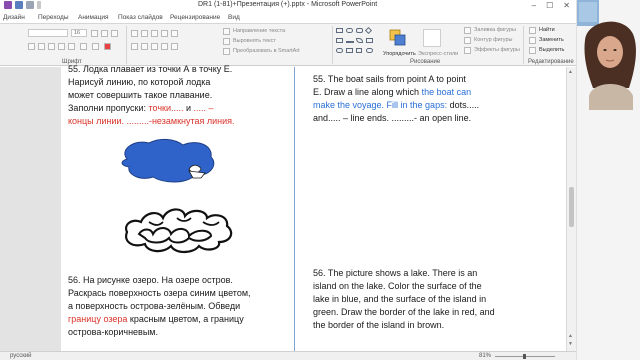 This screenshot has width=640, height=360. Describe the element at coordinates (144, 33) in the screenshot. I see `numbering-icon` at that location.